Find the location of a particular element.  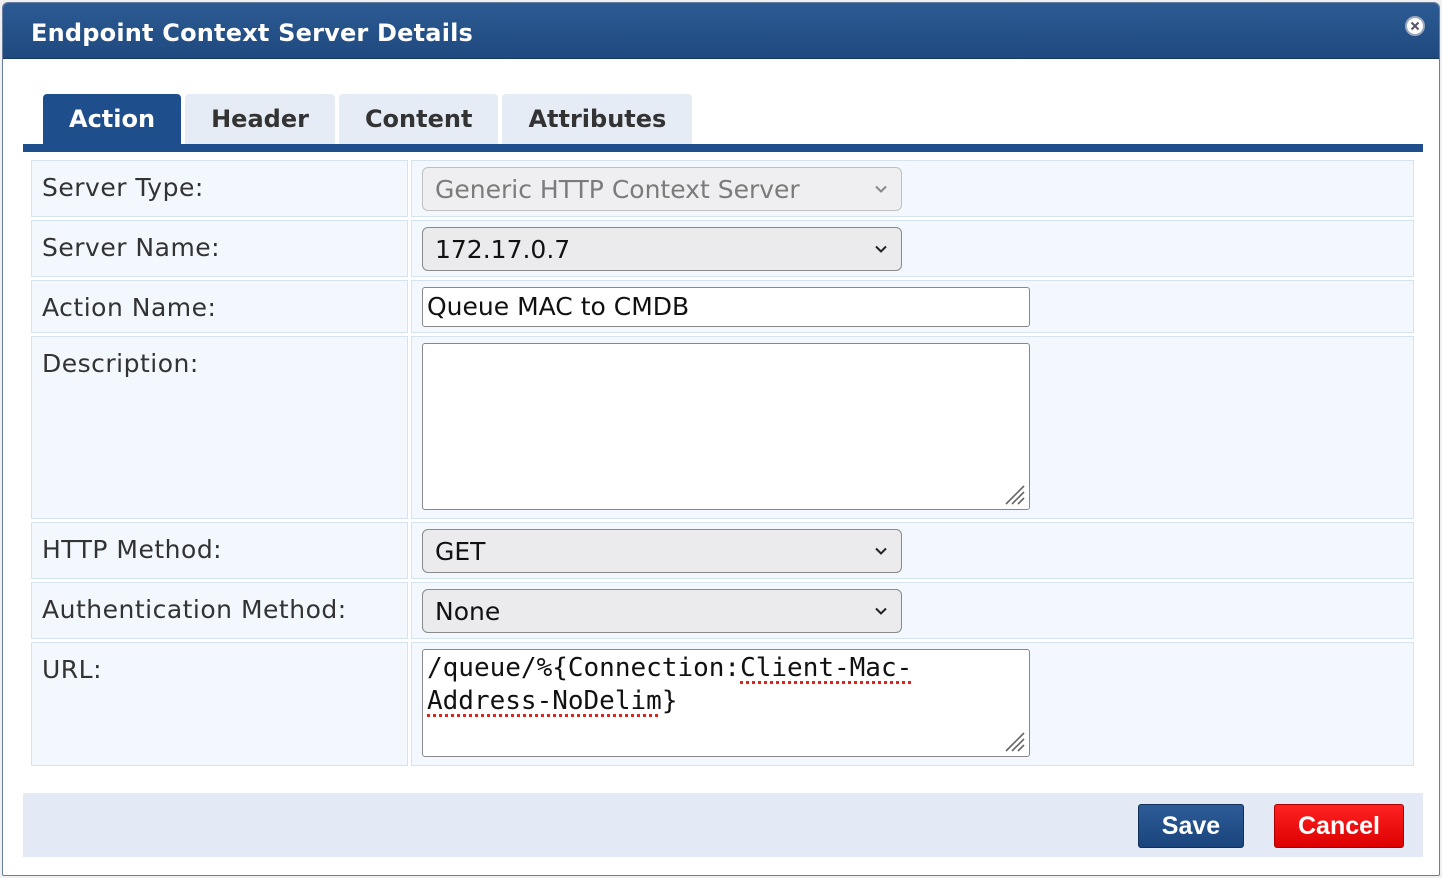

tab-action: Action is located at coordinates (112, 119).